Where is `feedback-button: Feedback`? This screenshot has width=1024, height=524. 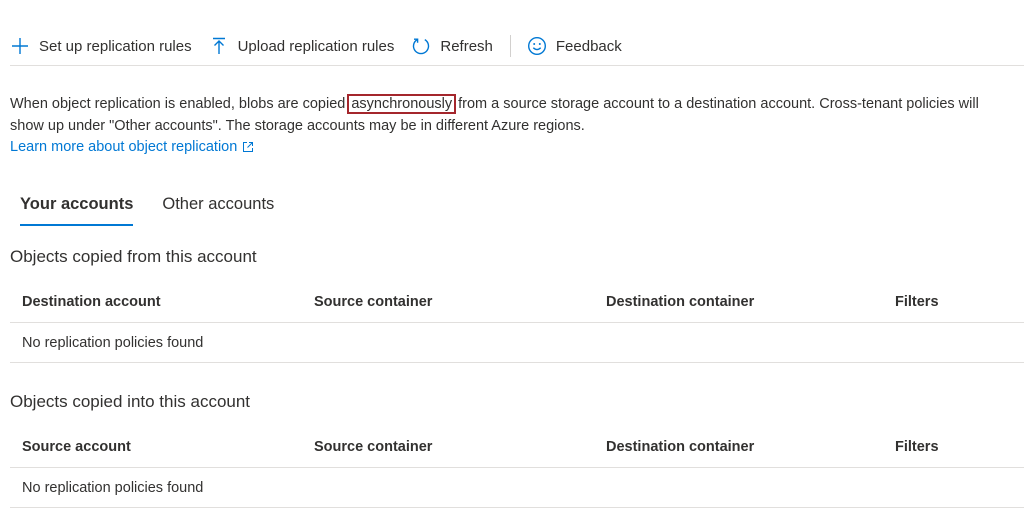 feedback-button: Feedback is located at coordinates (575, 46).